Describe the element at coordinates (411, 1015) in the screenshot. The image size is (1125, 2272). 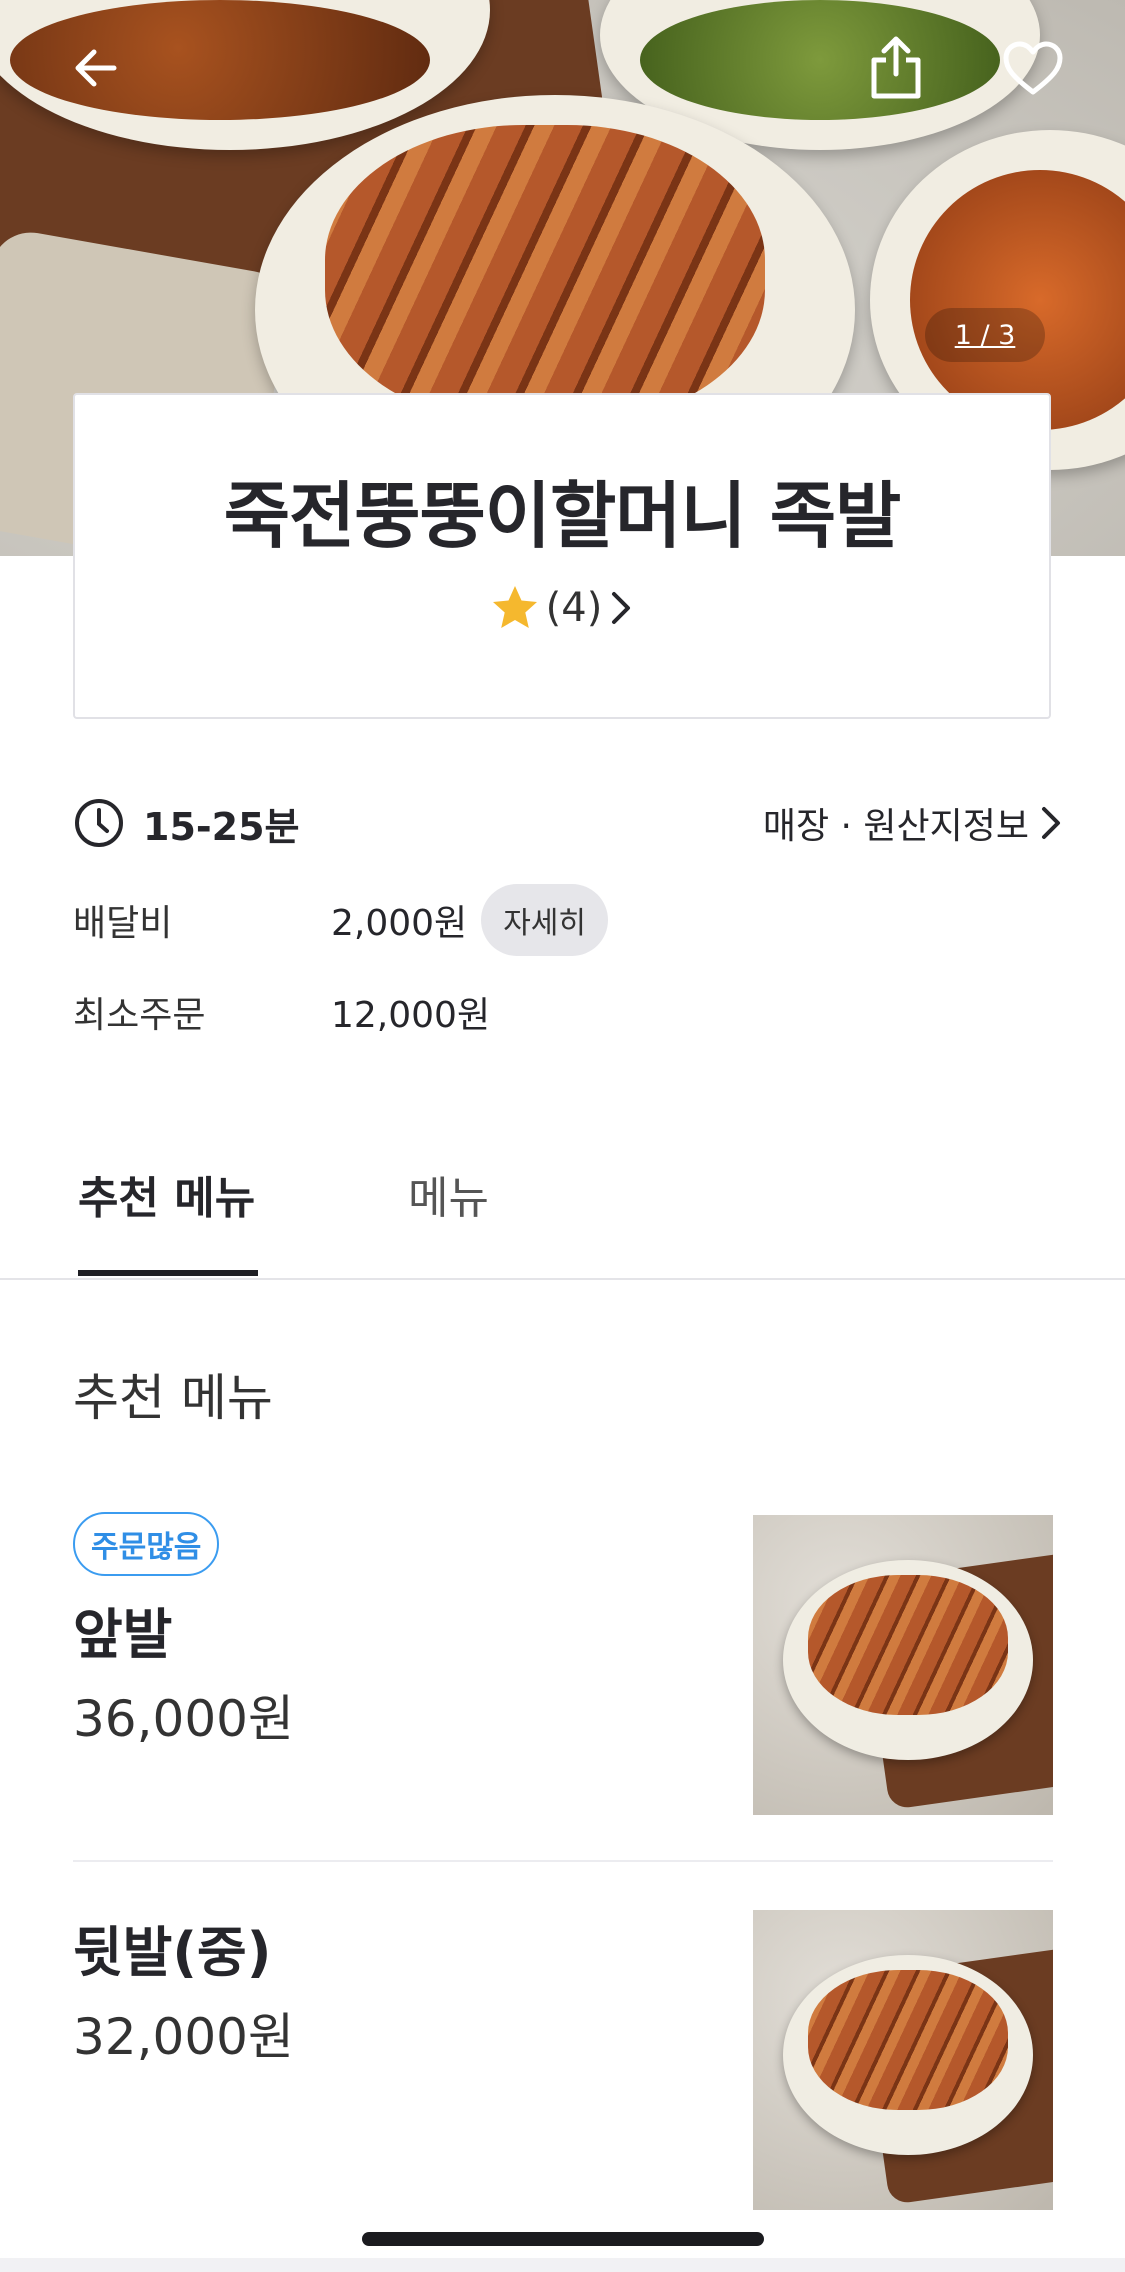
I see `min-order-value: 12,000원` at that location.